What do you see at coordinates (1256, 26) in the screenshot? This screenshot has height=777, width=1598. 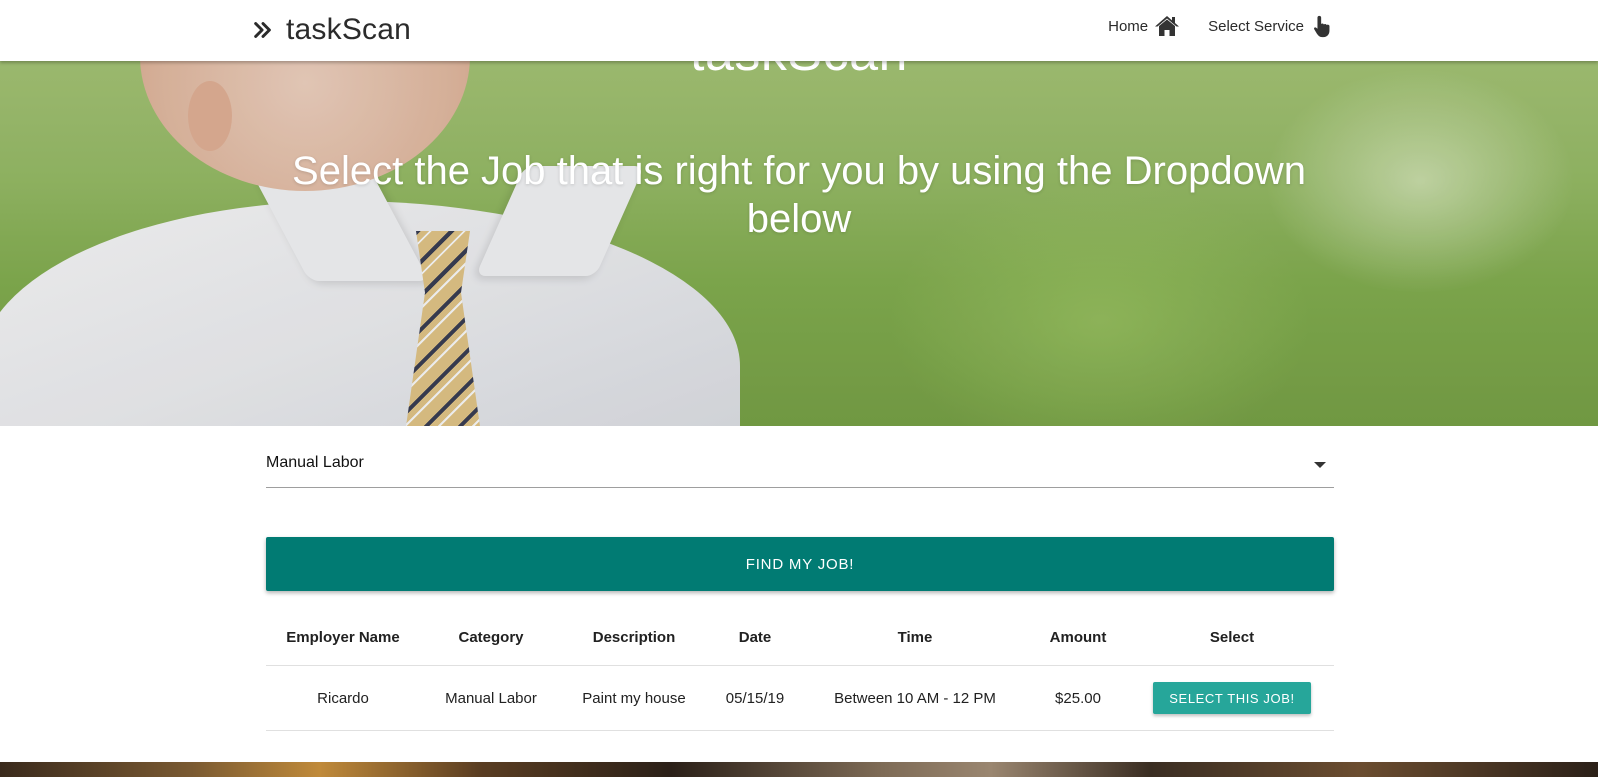 I see `nav-select-service-label: Select Service` at bounding box center [1256, 26].